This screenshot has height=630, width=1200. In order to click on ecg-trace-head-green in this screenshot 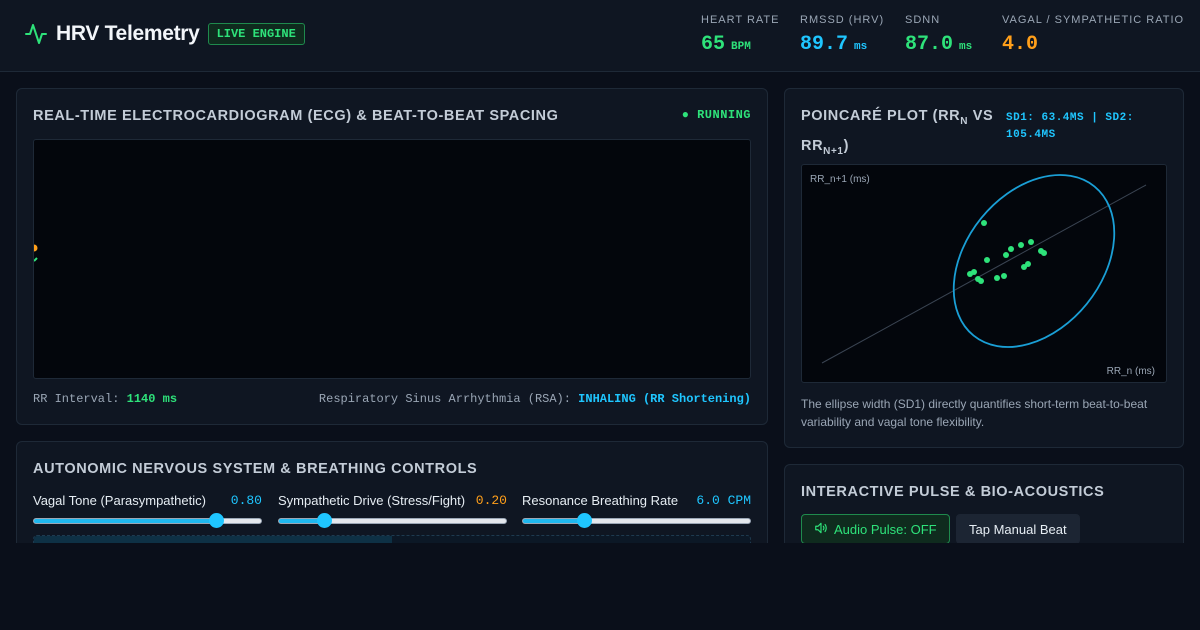, I will do `click(36, 259)`.